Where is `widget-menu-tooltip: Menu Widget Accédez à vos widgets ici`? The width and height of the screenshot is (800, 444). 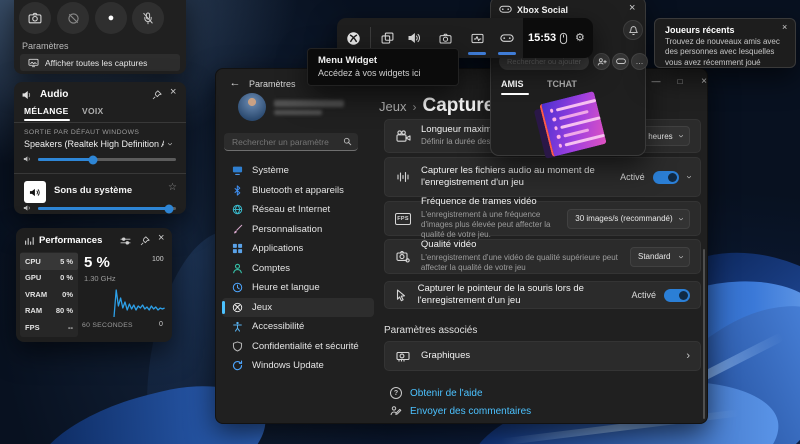 widget-menu-tooltip: Menu Widget Accédez à vos widgets ici is located at coordinates (383, 67).